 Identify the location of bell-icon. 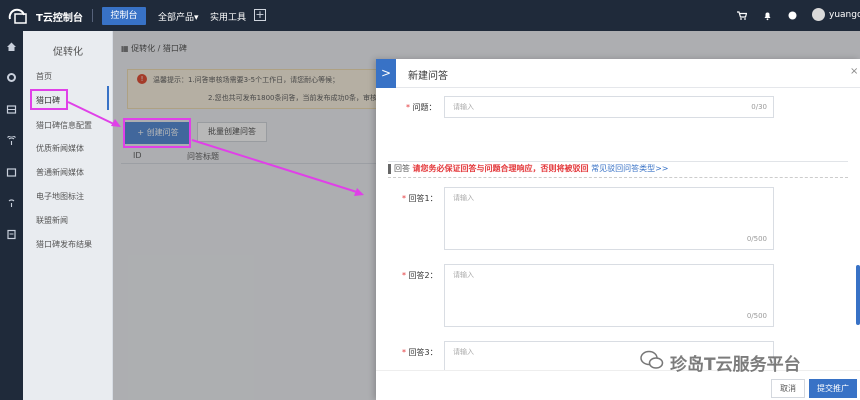
(767, 15).